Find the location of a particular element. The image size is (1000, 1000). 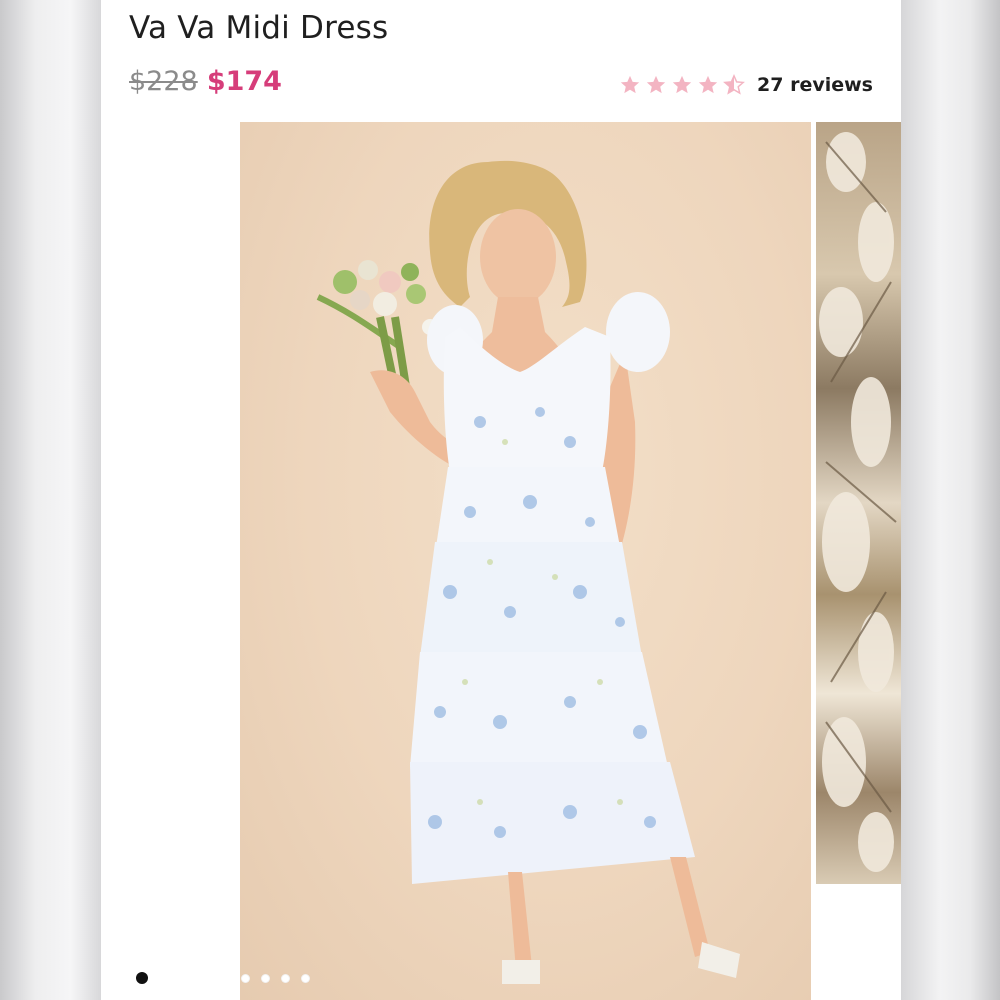

reviews-count-link: 27 reviews is located at coordinates (815, 85).